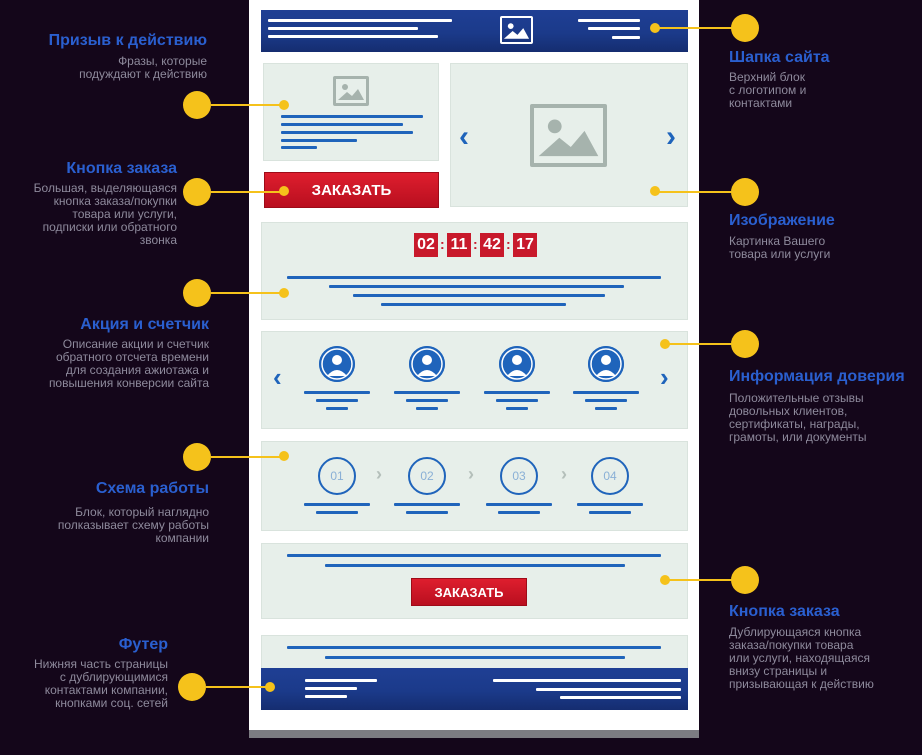 The image size is (922, 755). I want to click on trust-prev-chevron-icon: ‹, so click(277, 377).